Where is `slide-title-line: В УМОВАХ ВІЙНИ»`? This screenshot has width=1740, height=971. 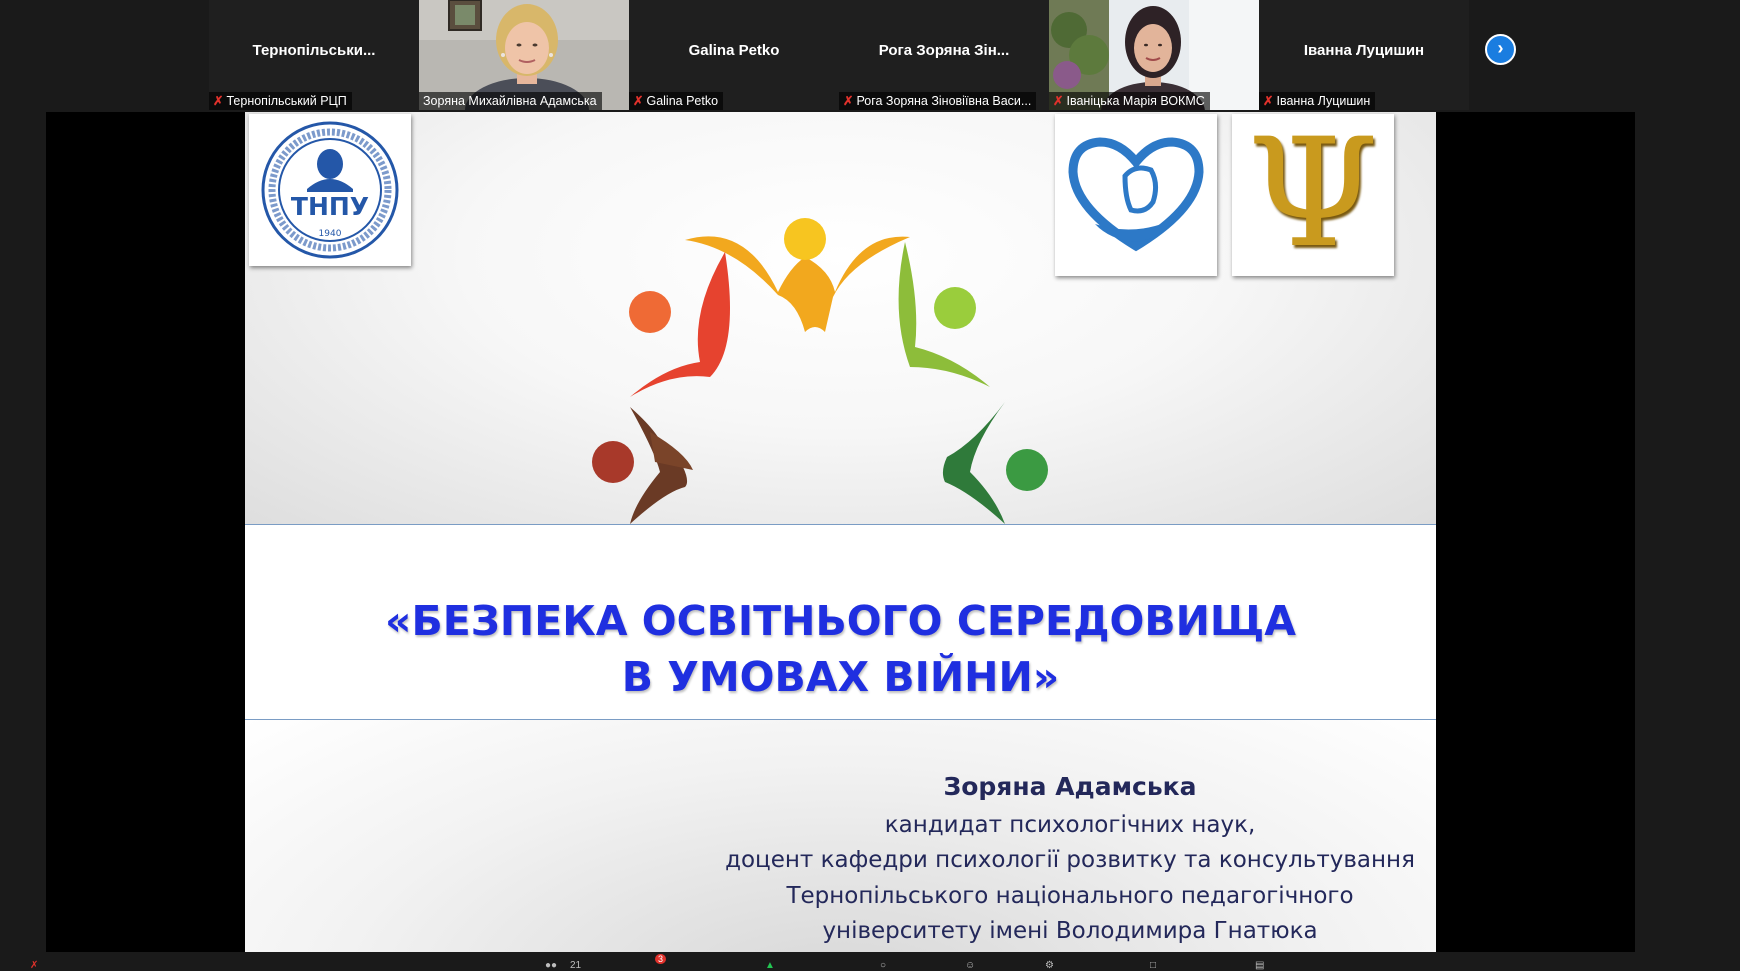
slide-title-line: В УМОВАХ ВІЙНИ» is located at coordinates (840, 677).